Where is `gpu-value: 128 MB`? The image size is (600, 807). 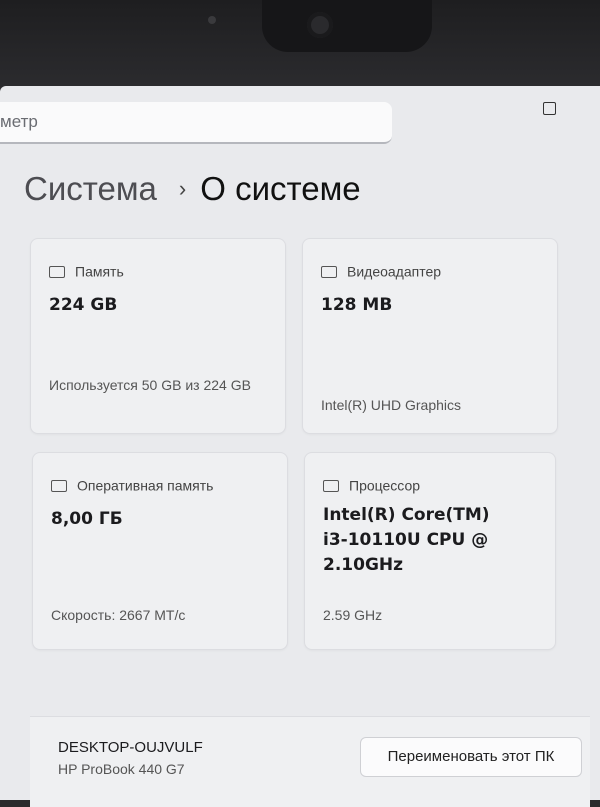
gpu-value: 128 MB is located at coordinates (357, 305).